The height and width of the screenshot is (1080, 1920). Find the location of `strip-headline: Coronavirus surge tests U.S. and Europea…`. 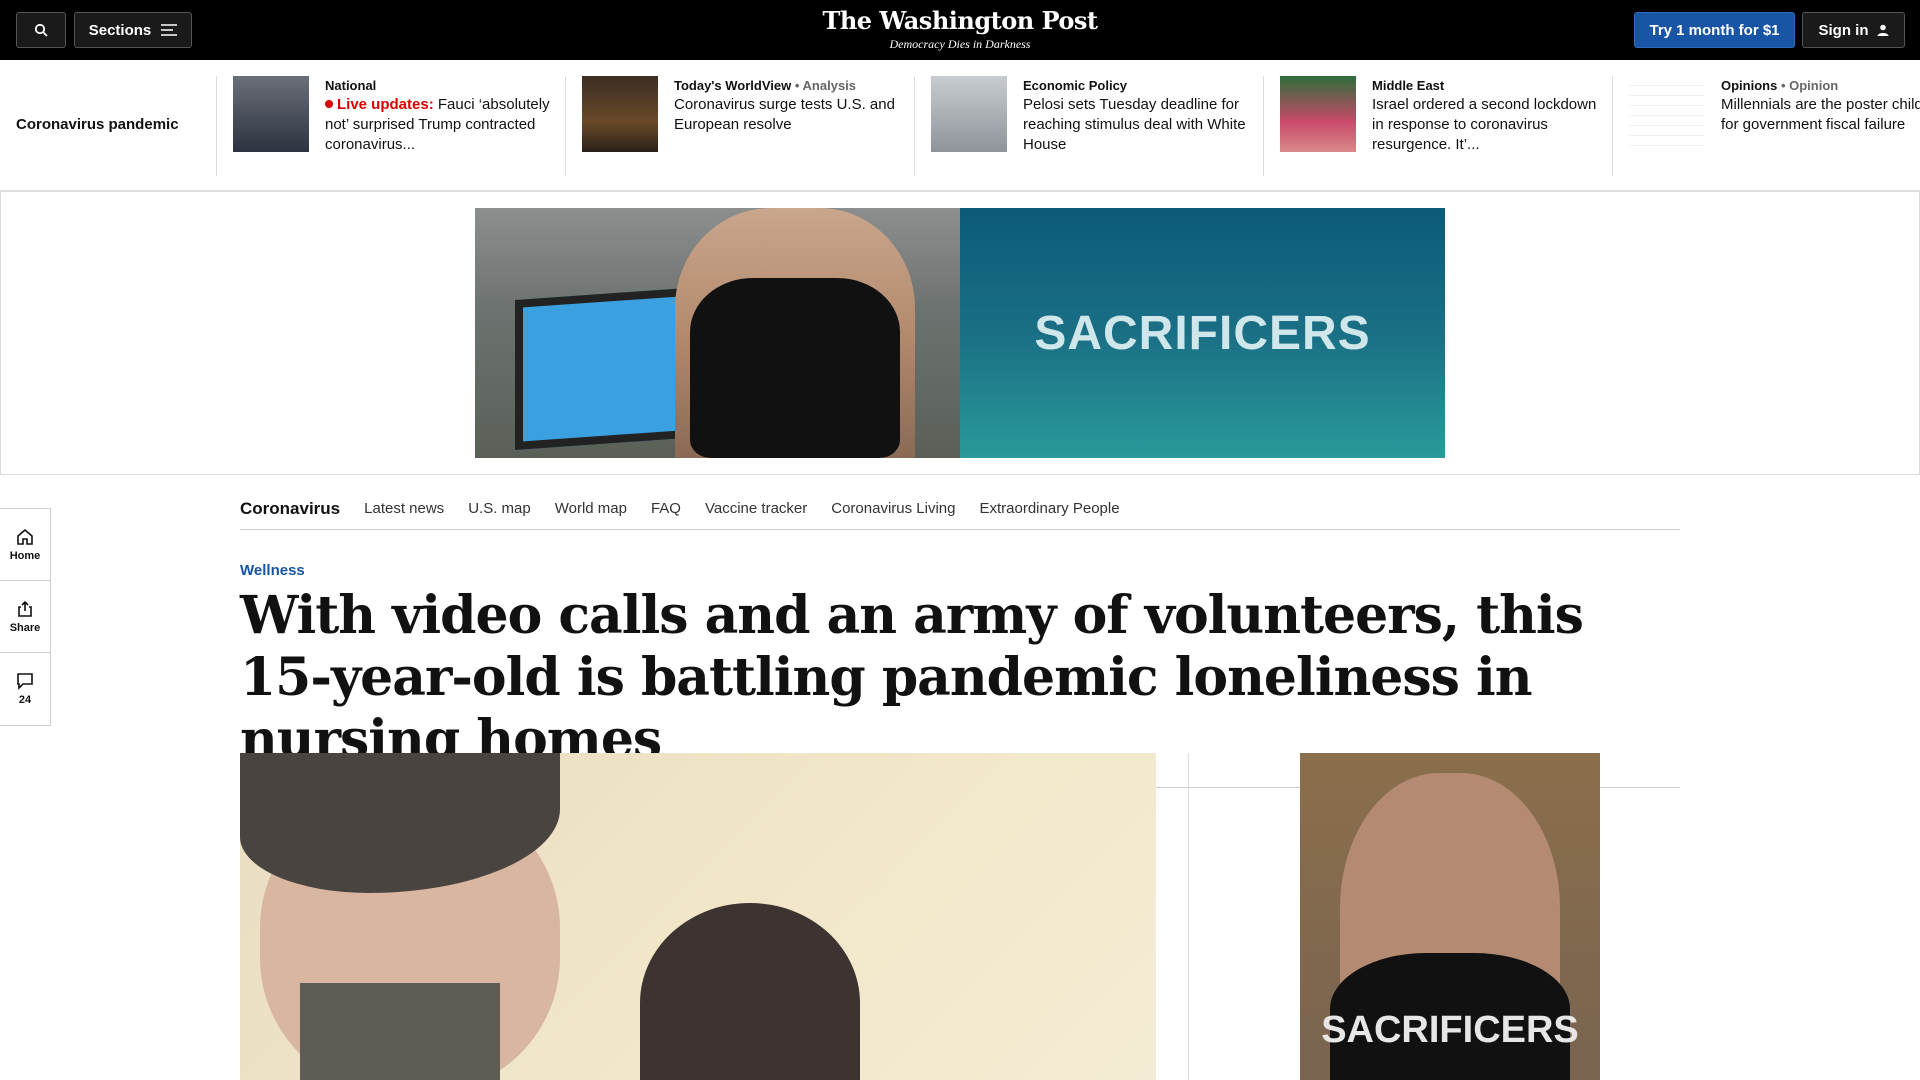

strip-headline: Coronavirus surge tests U.S. and Europea… is located at coordinates (789, 115).